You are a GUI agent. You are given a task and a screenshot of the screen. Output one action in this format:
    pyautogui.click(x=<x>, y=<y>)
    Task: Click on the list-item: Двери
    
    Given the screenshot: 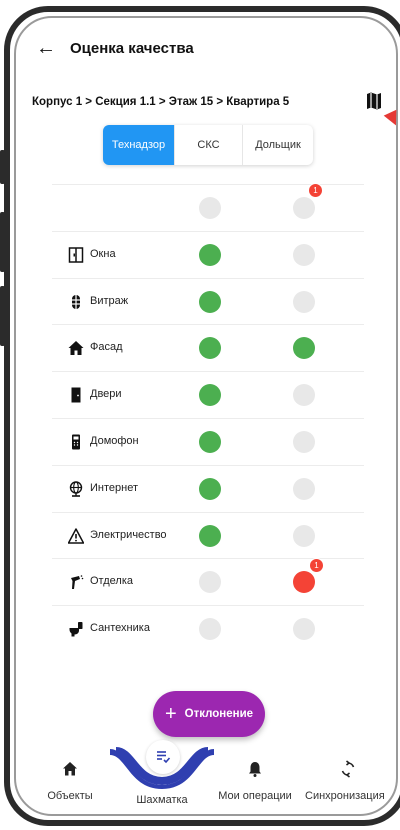 What is the action you would take?
    pyautogui.click(x=208, y=394)
    